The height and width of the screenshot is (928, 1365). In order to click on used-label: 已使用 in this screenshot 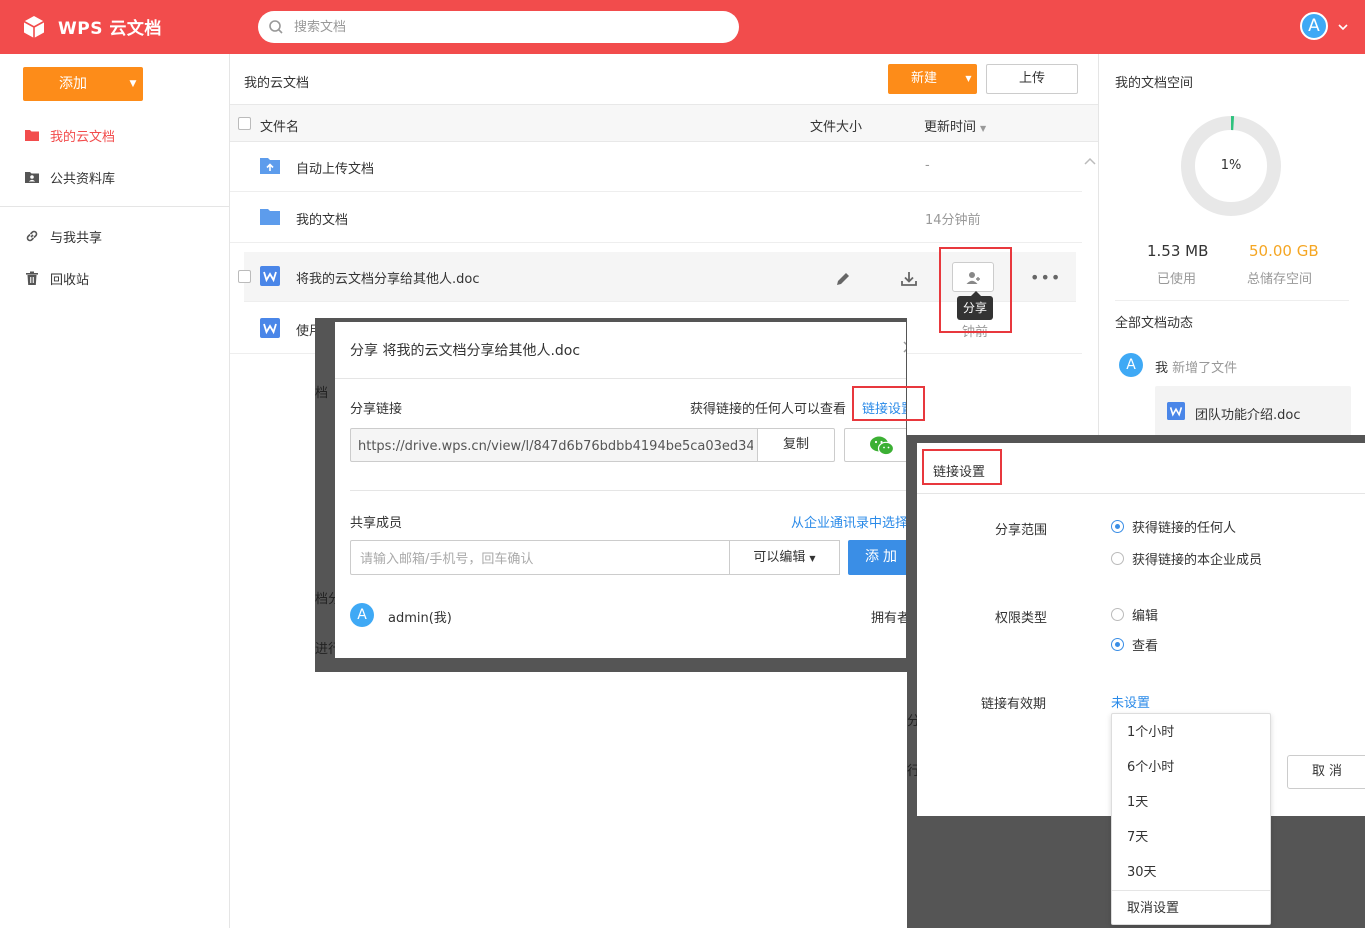, I will do `click(1177, 279)`.